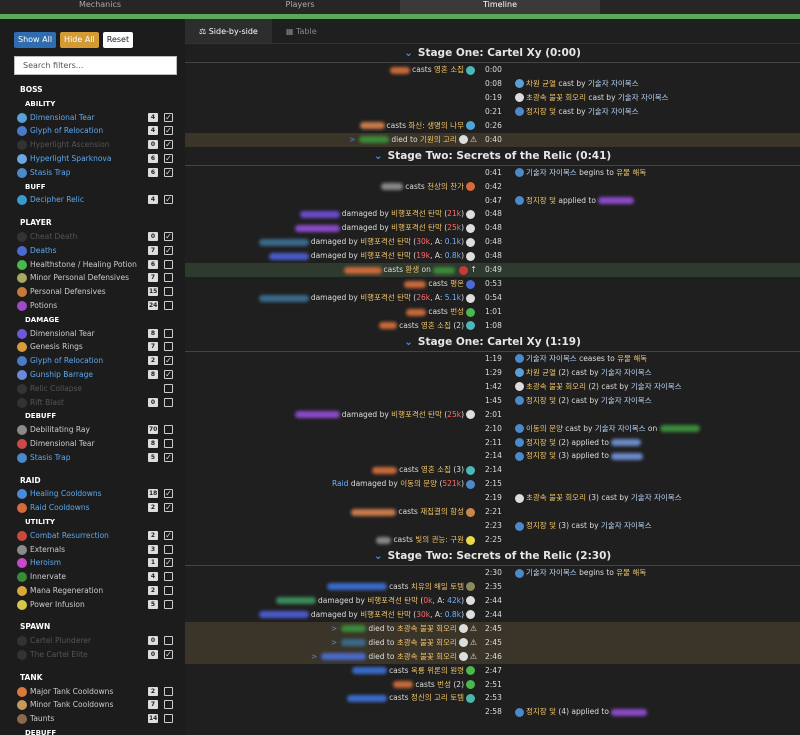 This screenshot has width=800, height=735. I want to click on show-all-button: Show All, so click(35, 40).